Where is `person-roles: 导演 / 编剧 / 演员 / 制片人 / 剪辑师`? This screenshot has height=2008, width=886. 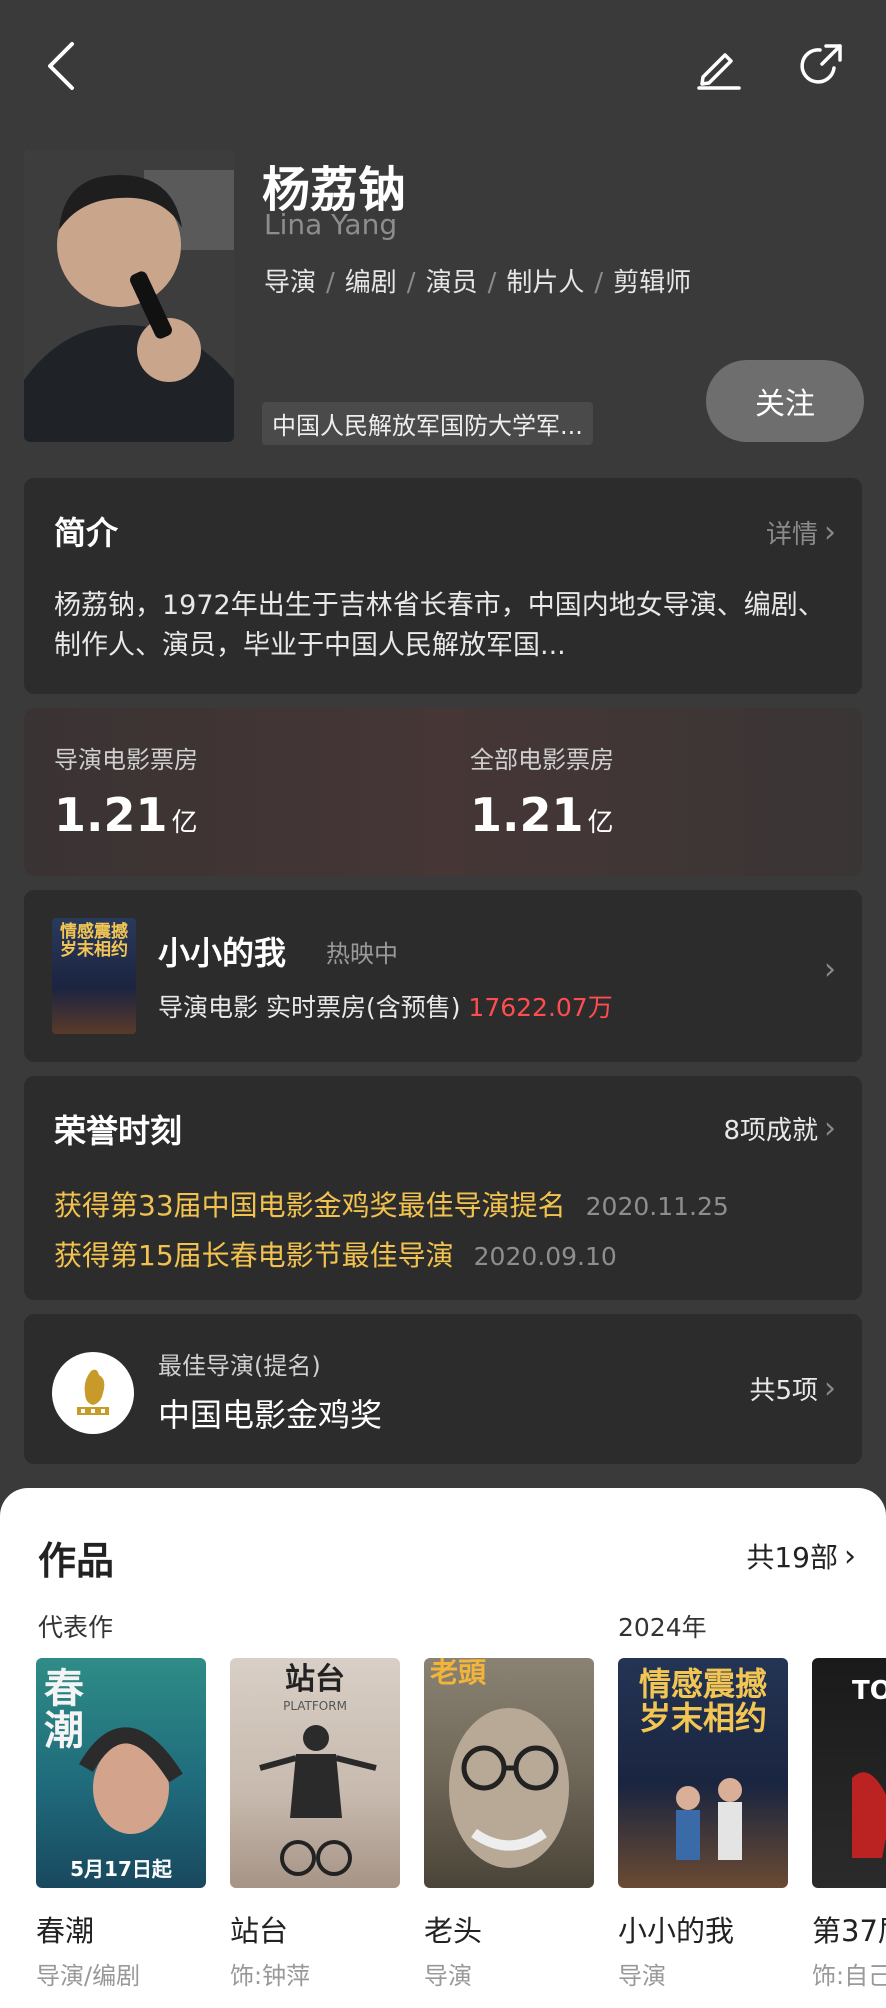 person-roles: 导演 / 编剧 / 演员 / 制片人 / 剪辑师 is located at coordinates (478, 283).